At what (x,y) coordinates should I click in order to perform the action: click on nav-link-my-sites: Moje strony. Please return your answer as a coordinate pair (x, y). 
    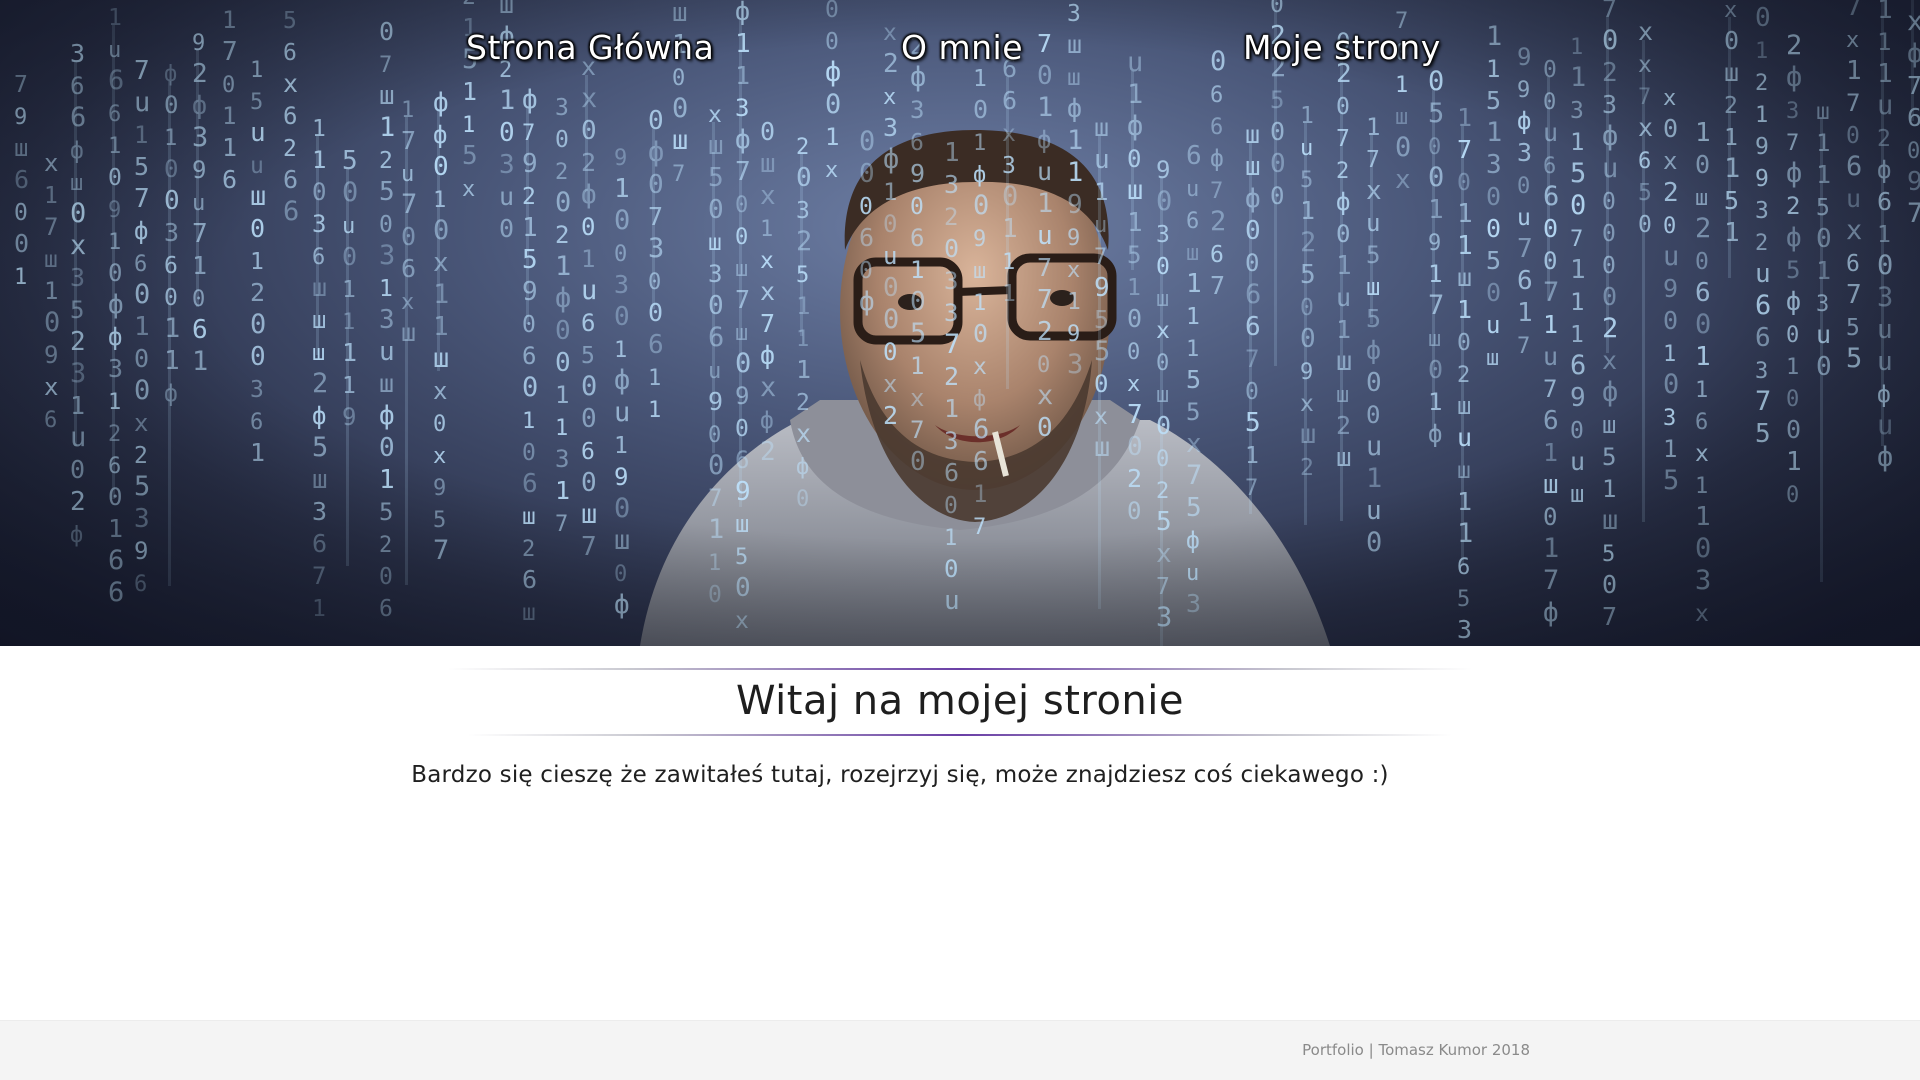
    Looking at the image, I should click on (1342, 47).